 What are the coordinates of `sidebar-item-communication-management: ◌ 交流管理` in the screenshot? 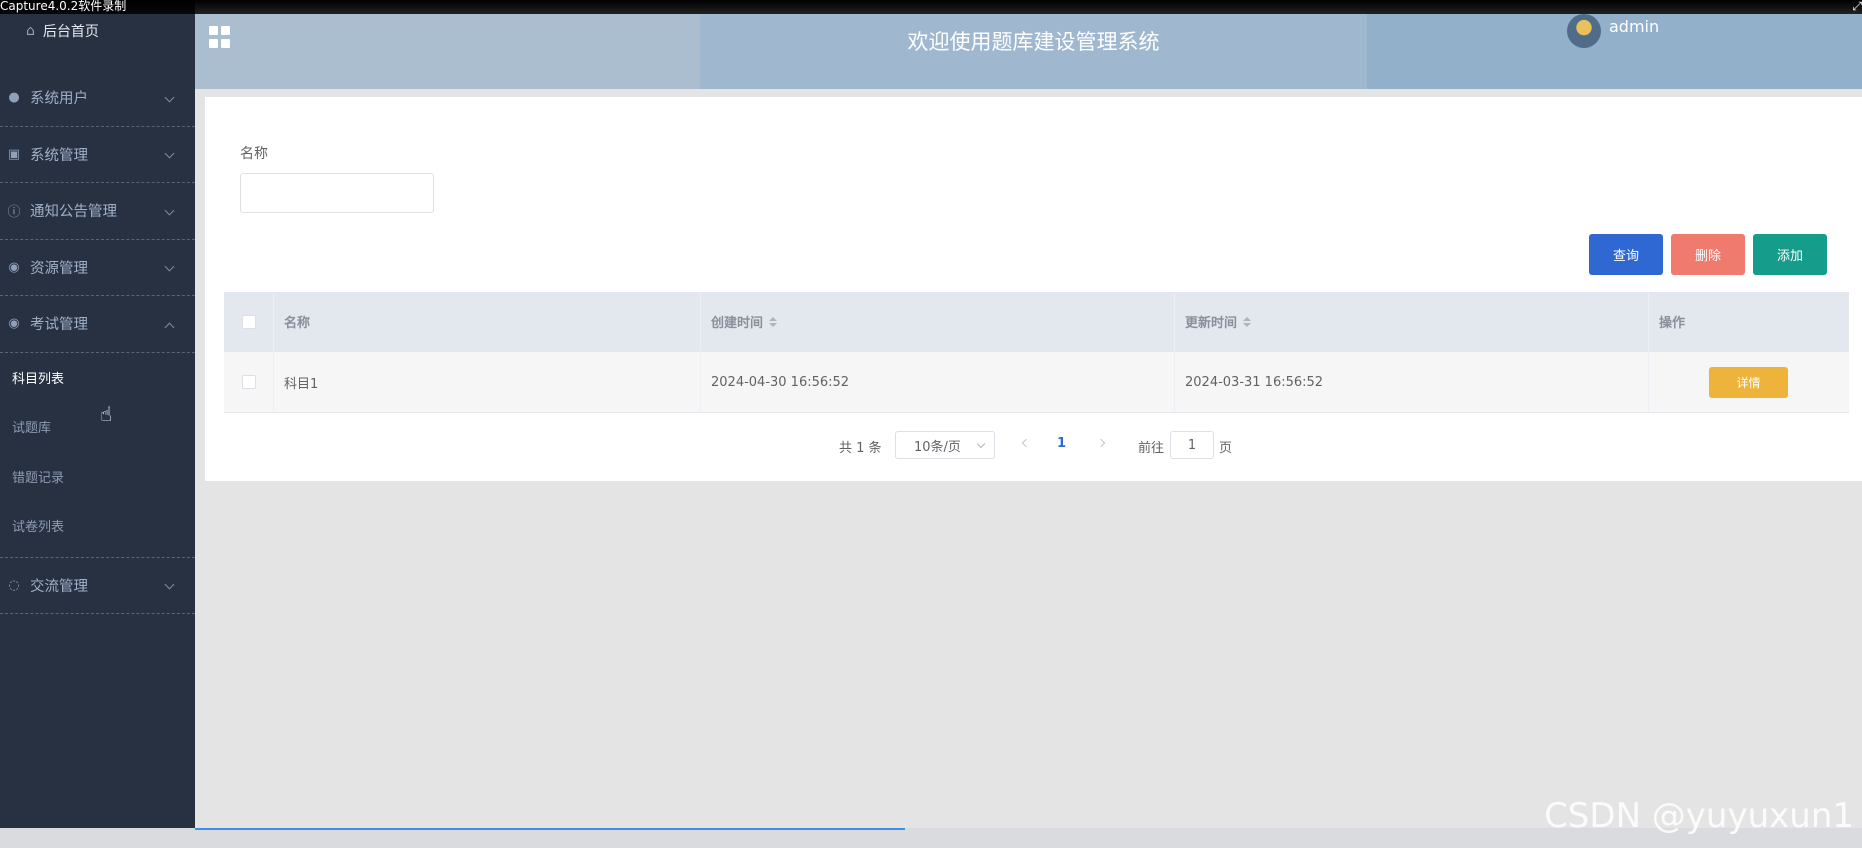 It's located at (97, 586).